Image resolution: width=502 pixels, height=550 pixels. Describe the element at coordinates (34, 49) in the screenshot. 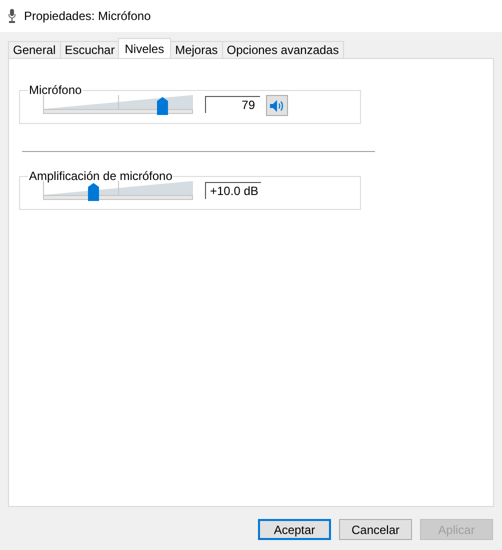

I see `tab: General` at that location.